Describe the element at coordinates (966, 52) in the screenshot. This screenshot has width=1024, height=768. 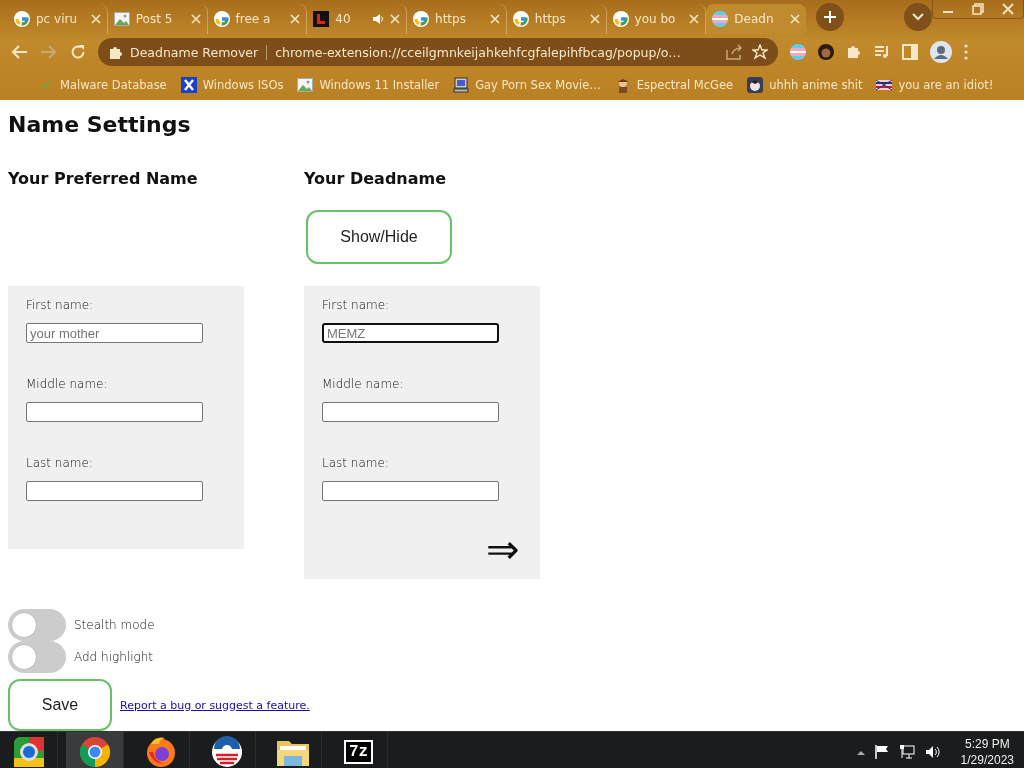
I see `menu-icon` at that location.